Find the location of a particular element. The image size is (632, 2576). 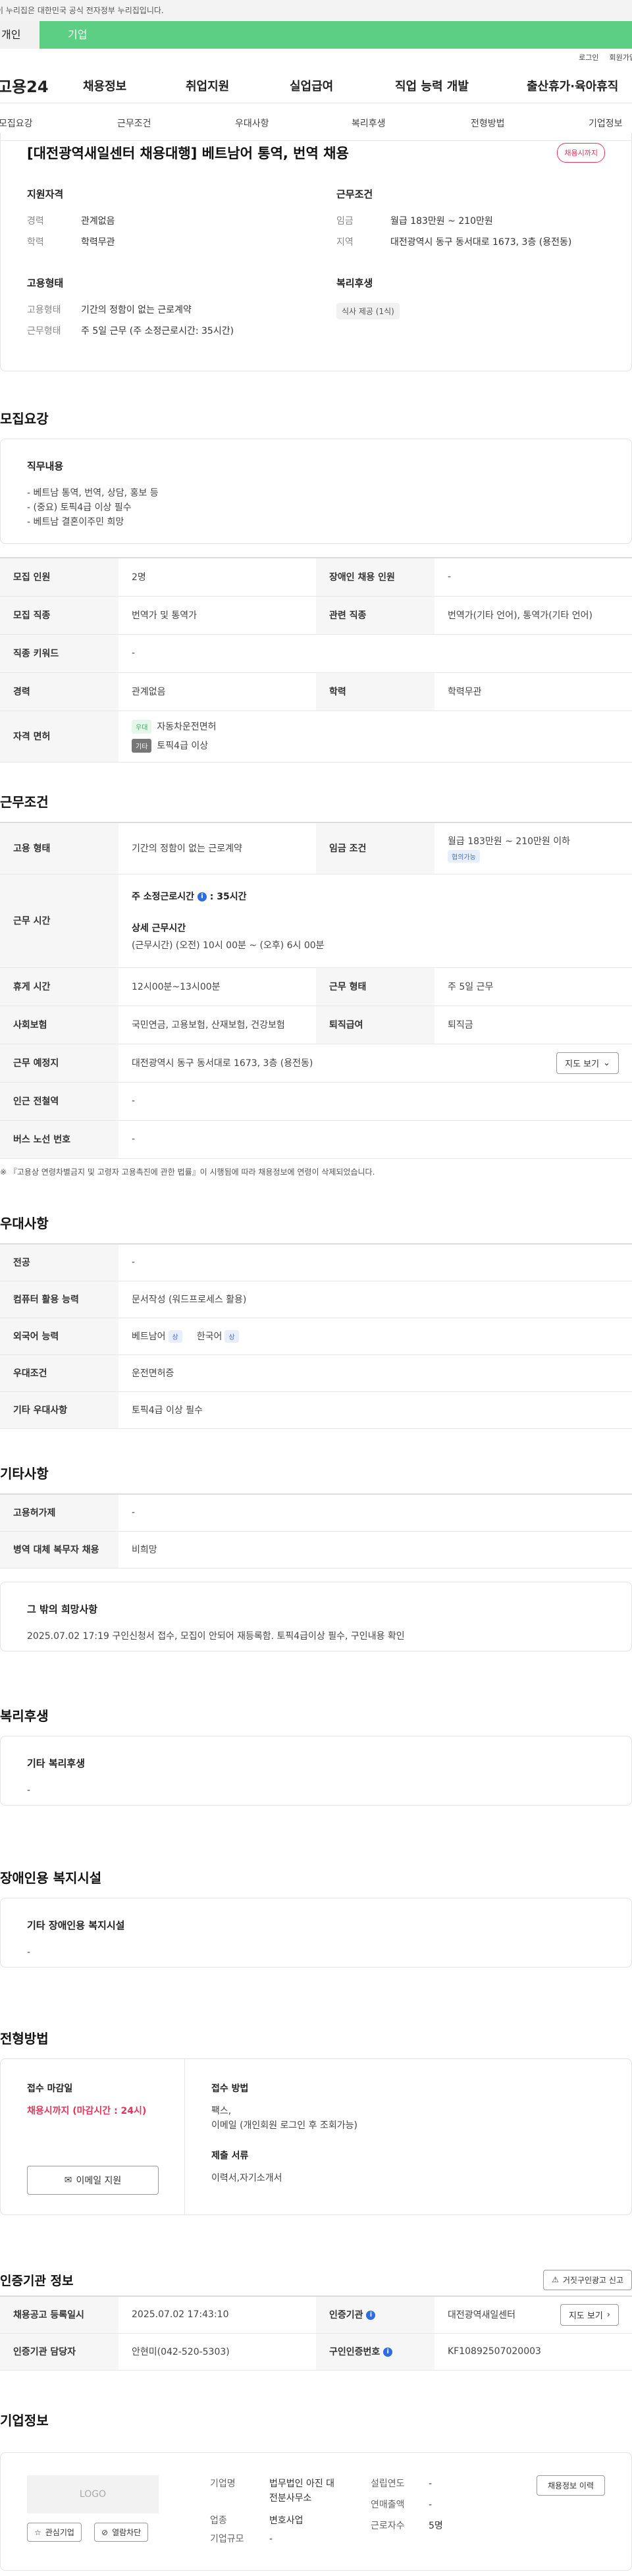

tab-work: 근무조건 is located at coordinates (134, 124).